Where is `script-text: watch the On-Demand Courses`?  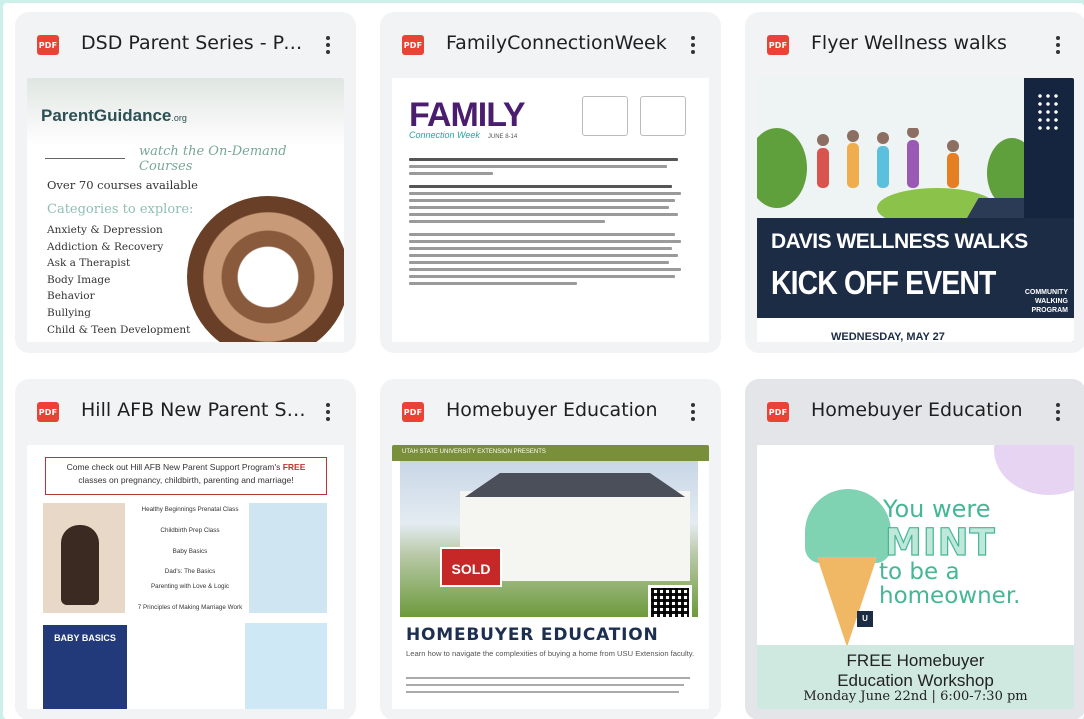 script-text: watch the On-Demand Courses is located at coordinates (213, 159).